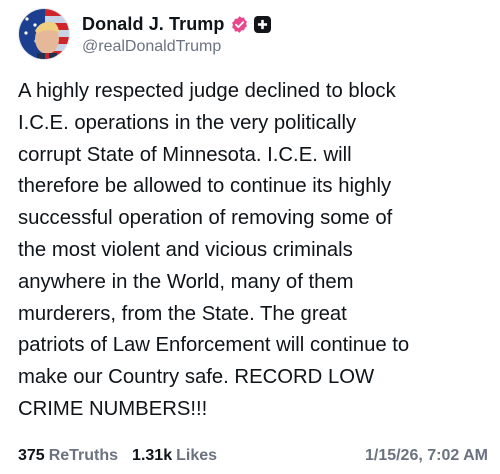 The image size is (500, 474). I want to click on retruths-label: ReTruths, so click(83, 455).